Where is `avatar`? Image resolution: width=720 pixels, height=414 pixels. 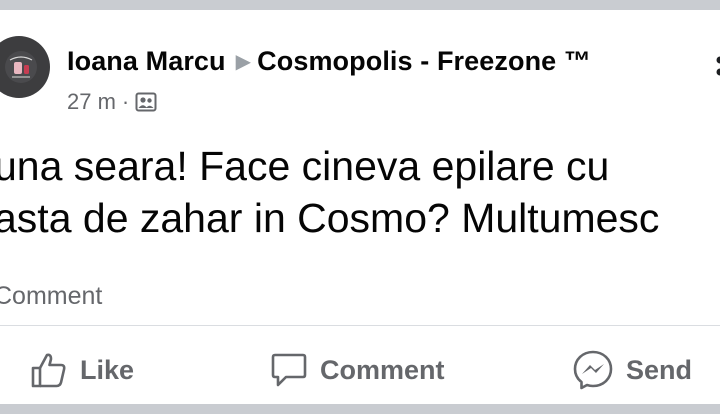
avatar is located at coordinates (25, 67).